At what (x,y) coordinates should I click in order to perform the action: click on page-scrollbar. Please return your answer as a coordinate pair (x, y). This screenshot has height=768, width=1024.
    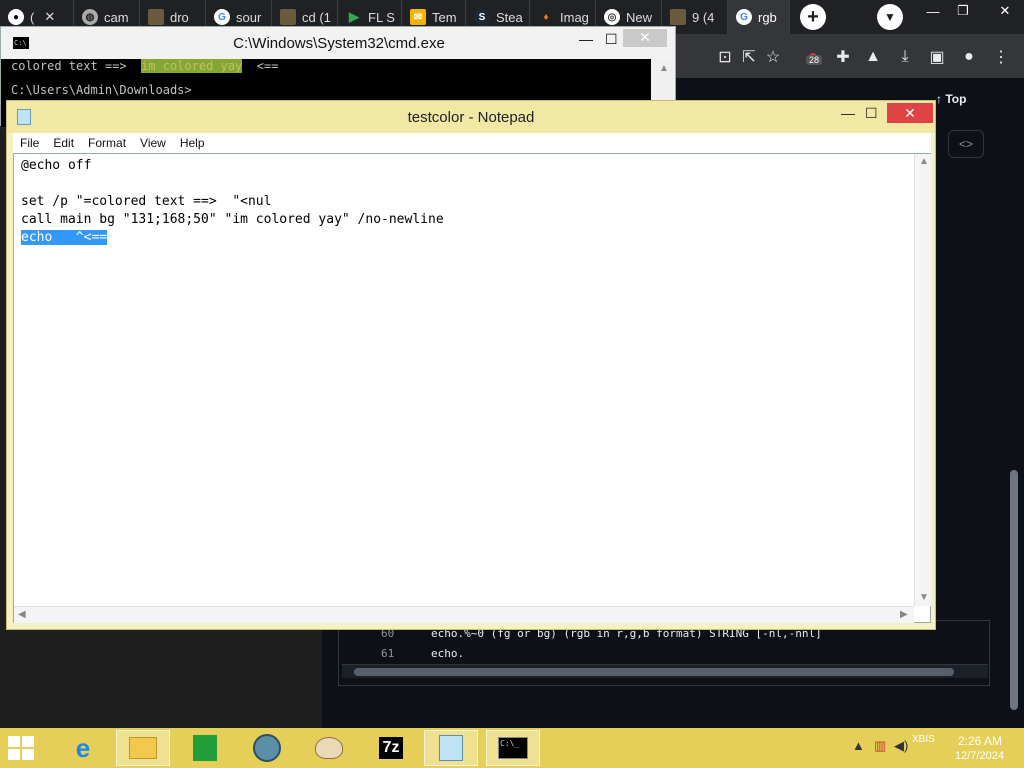
    Looking at the image, I should click on (1014, 590).